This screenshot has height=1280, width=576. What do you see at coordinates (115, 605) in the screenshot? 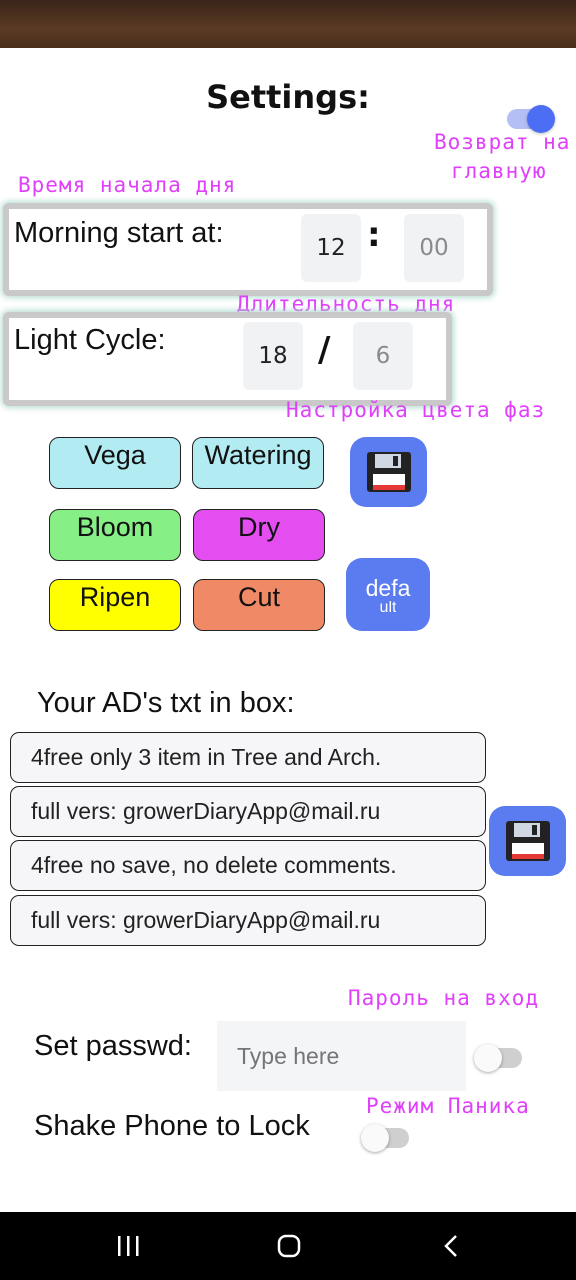
I see `phase-ripen-button: Ripen` at bounding box center [115, 605].